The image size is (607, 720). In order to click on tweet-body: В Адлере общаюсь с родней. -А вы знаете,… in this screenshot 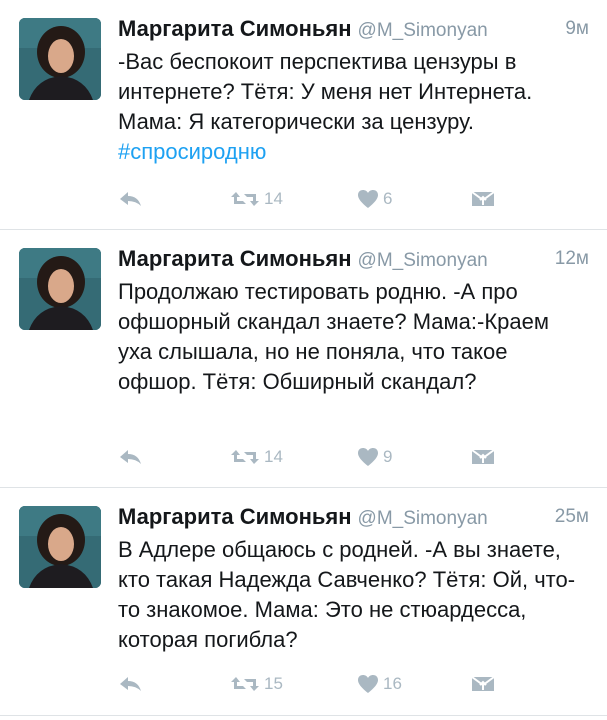, I will do `click(347, 594)`.